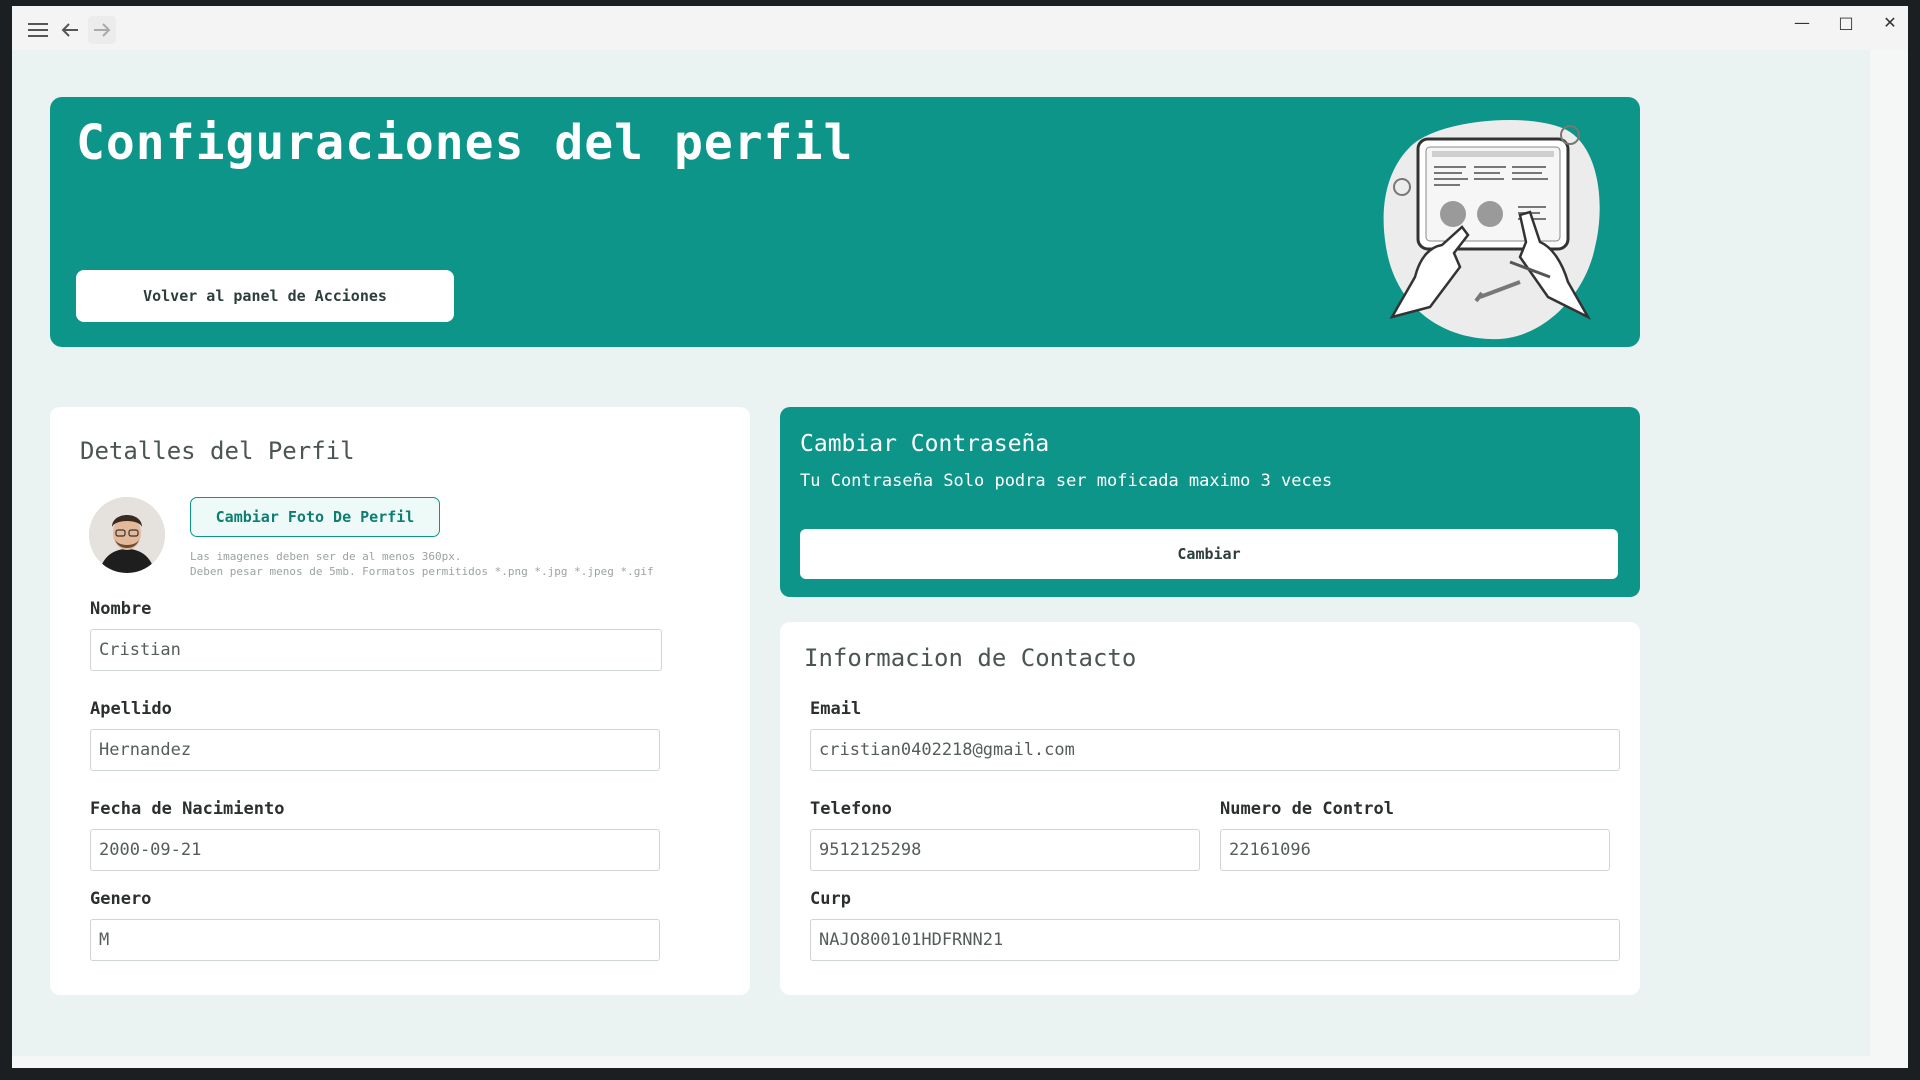 The image size is (1920, 1080). Describe the element at coordinates (1209, 554) in the screenshot. I see `change-password-button: Cambiar` at that location.